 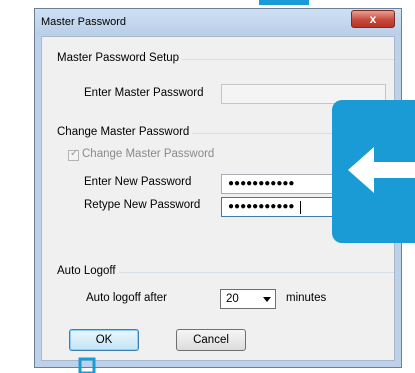 What do you see at coordinates (278, 207) in the screenshot?
I see `retype-password-input: ●●●●●●●●●●●` at bounding box center [278, 207].